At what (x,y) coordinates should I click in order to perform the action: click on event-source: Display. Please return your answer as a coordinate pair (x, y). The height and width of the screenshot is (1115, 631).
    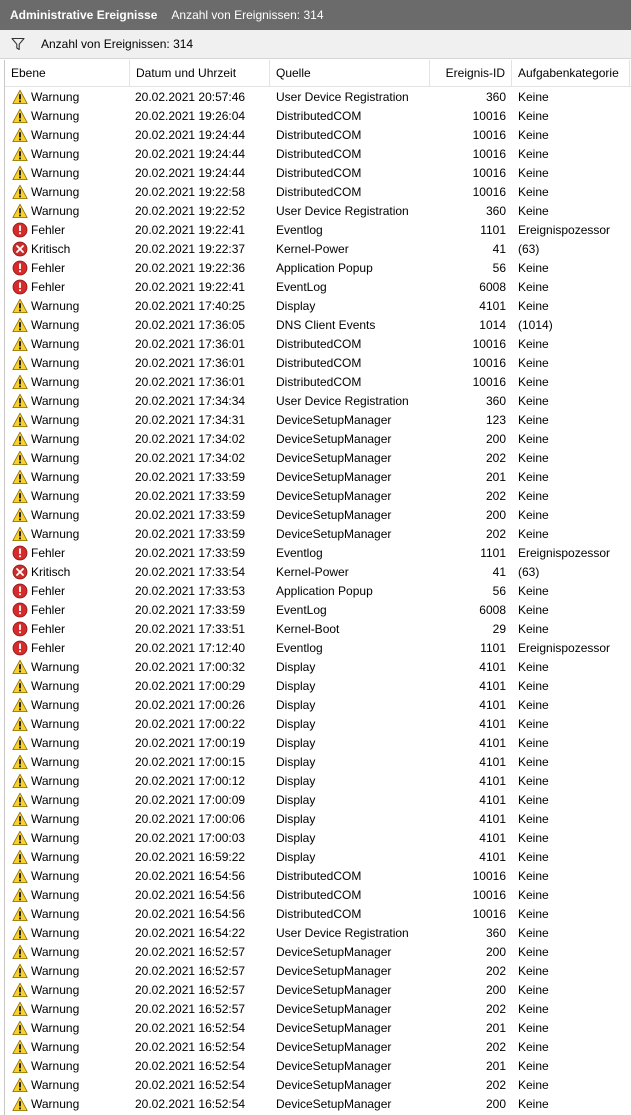
    Looking at the image, I should click on (296, 305).